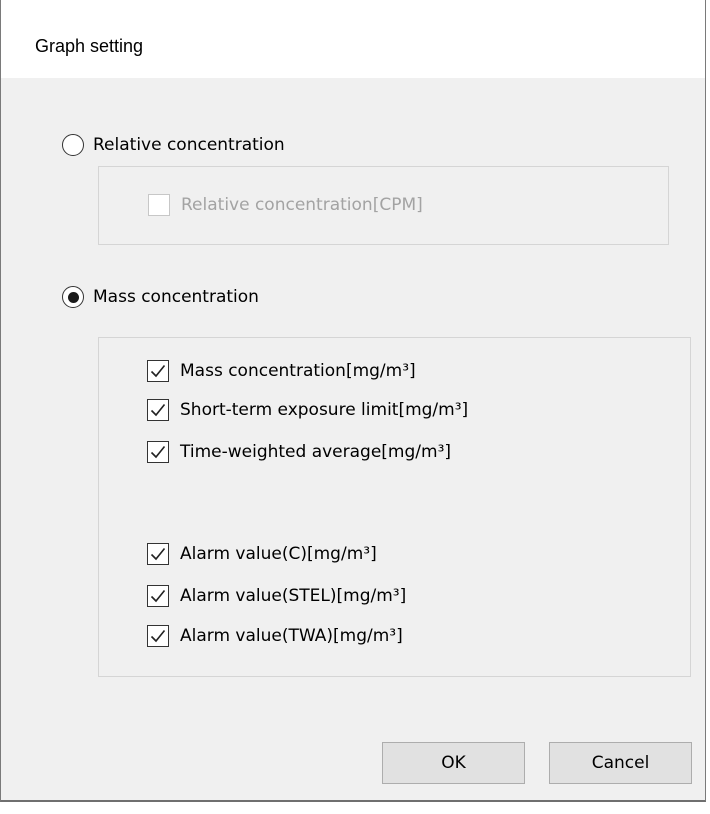 Image resolution: width=710 pixels, height=814 pixels. I want to click on alarm-c-label: Alarm value(C)[mg/m³], so click(278, 554).